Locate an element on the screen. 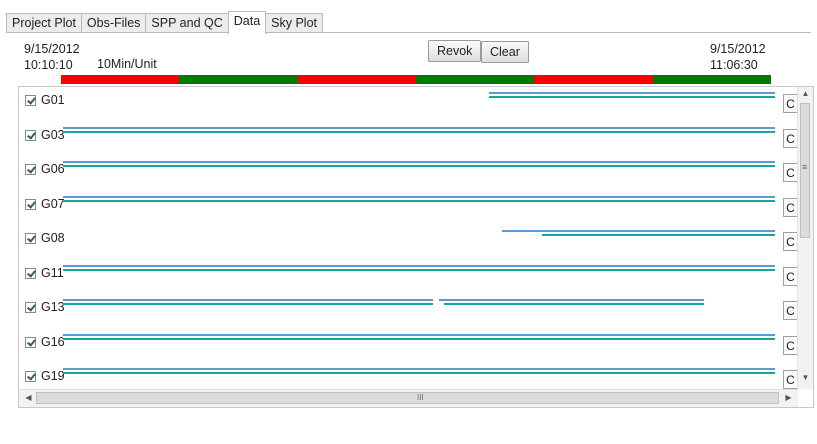  satellite-row-g08: G08 C is located at coordinates (408, 241).